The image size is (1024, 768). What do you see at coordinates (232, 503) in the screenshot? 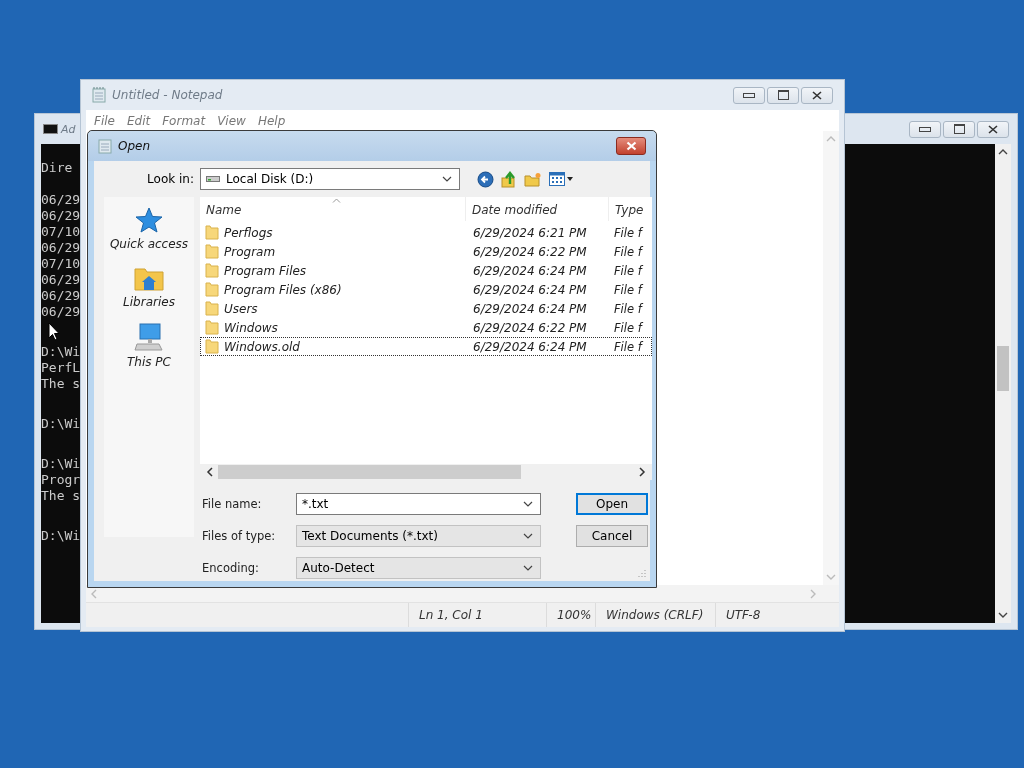
I see `field-label: File name:` at bounding box center [232, 503].